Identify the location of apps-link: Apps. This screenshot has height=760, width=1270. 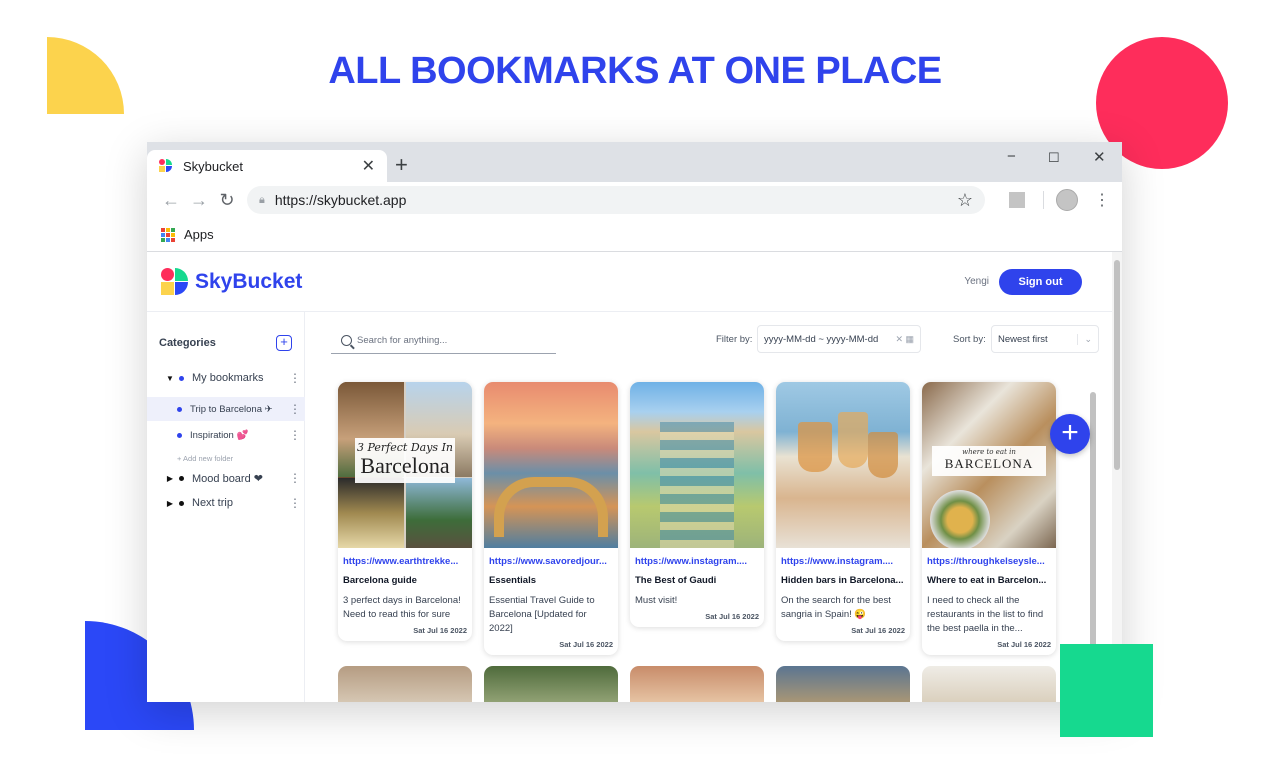
(199, 234).